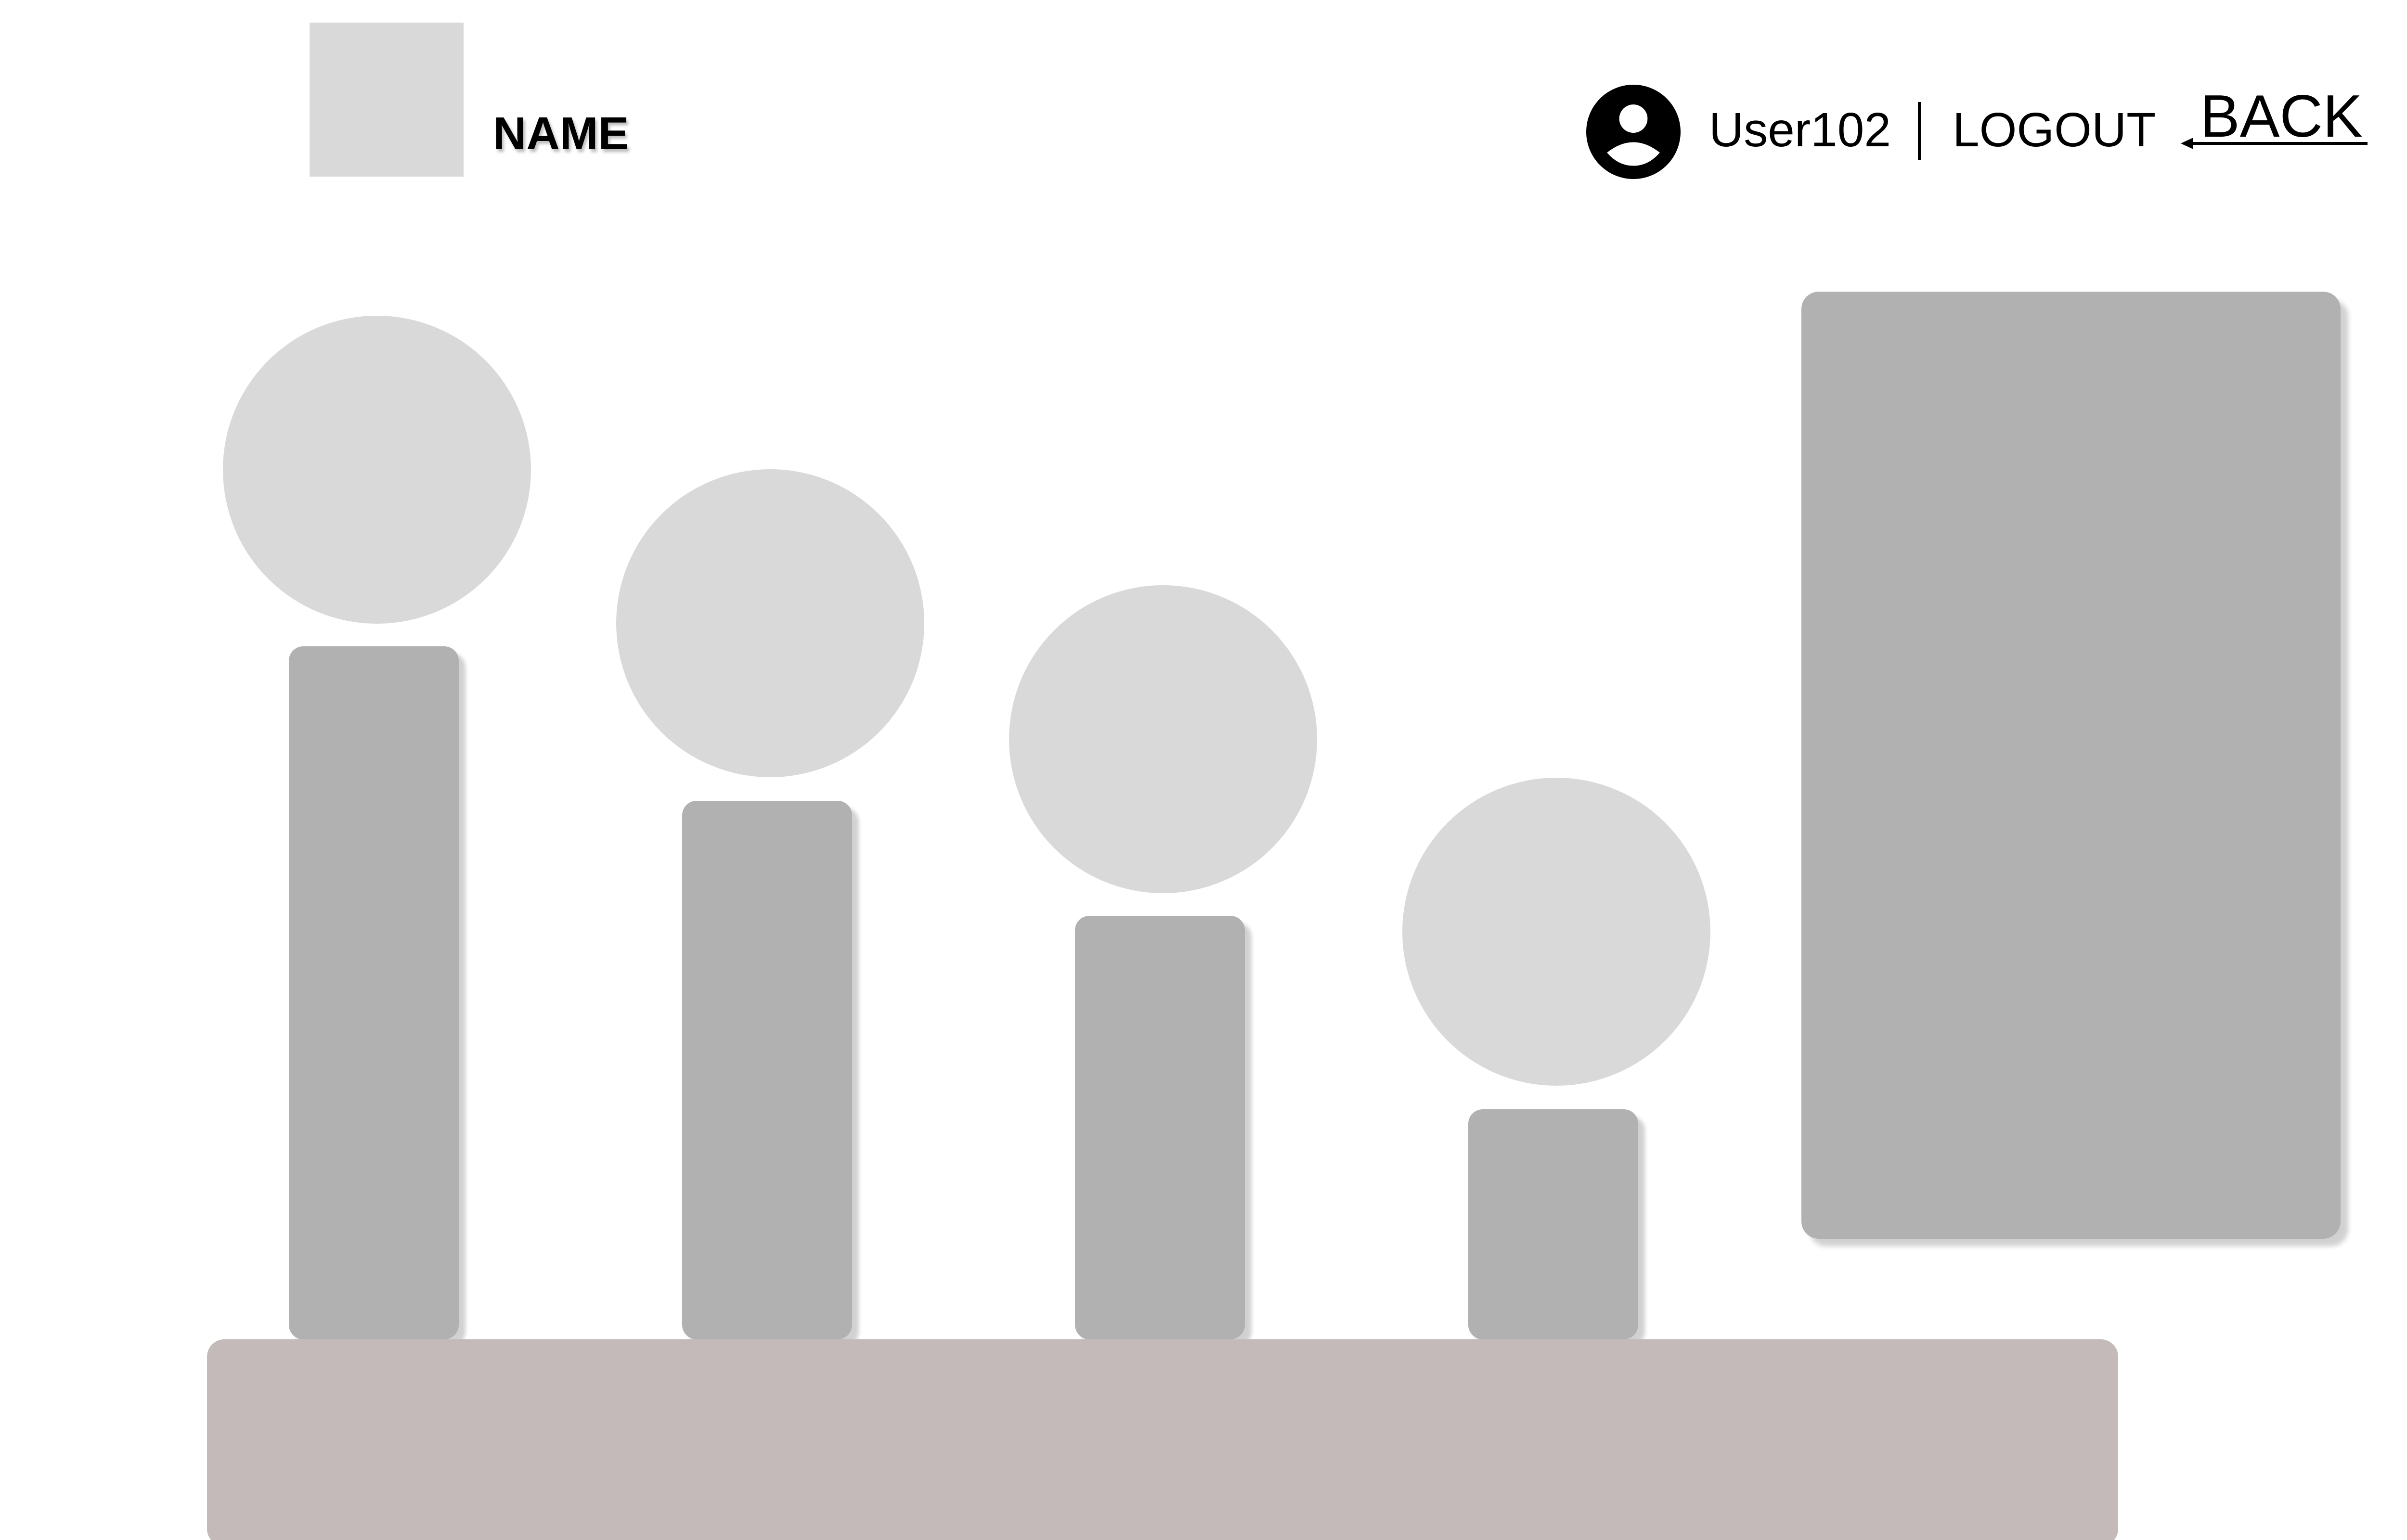  I want to click on podium-base, so click(1162, 1439).